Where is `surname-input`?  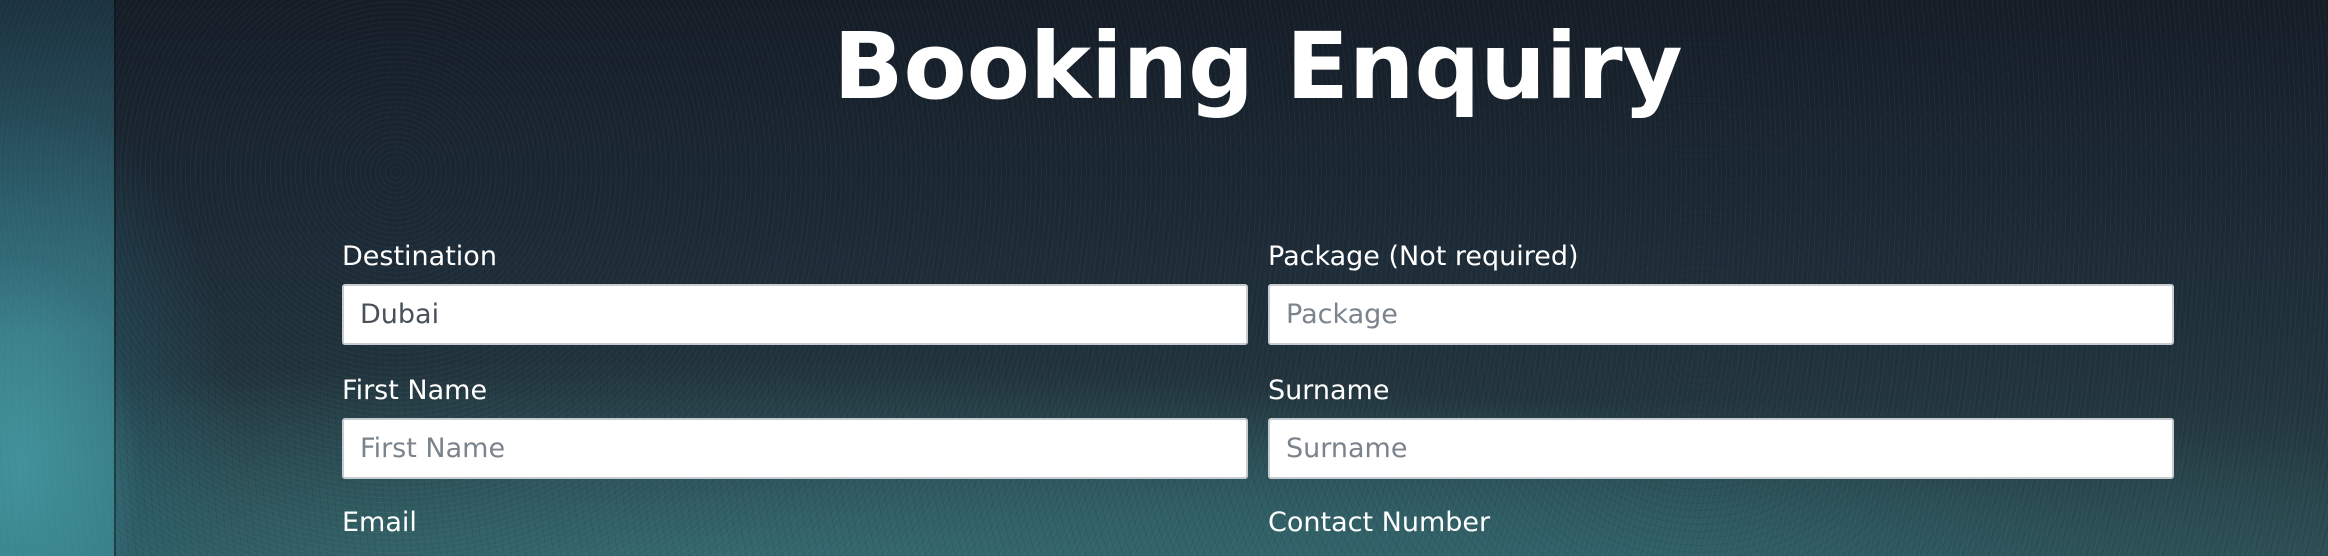 surname-input is located at coordinates (1721, 448).